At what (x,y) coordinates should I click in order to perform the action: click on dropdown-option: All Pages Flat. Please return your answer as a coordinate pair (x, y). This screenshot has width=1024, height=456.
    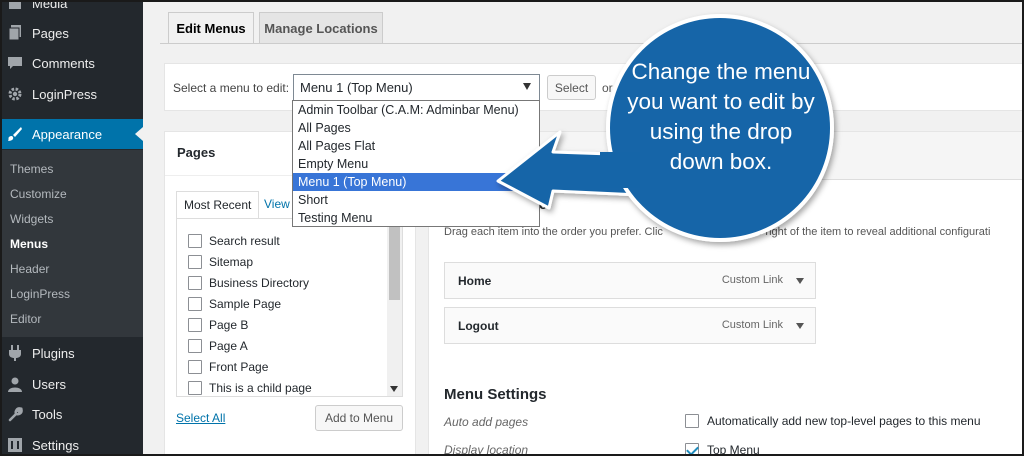
    Looking at the image, I should click on (416, 146).